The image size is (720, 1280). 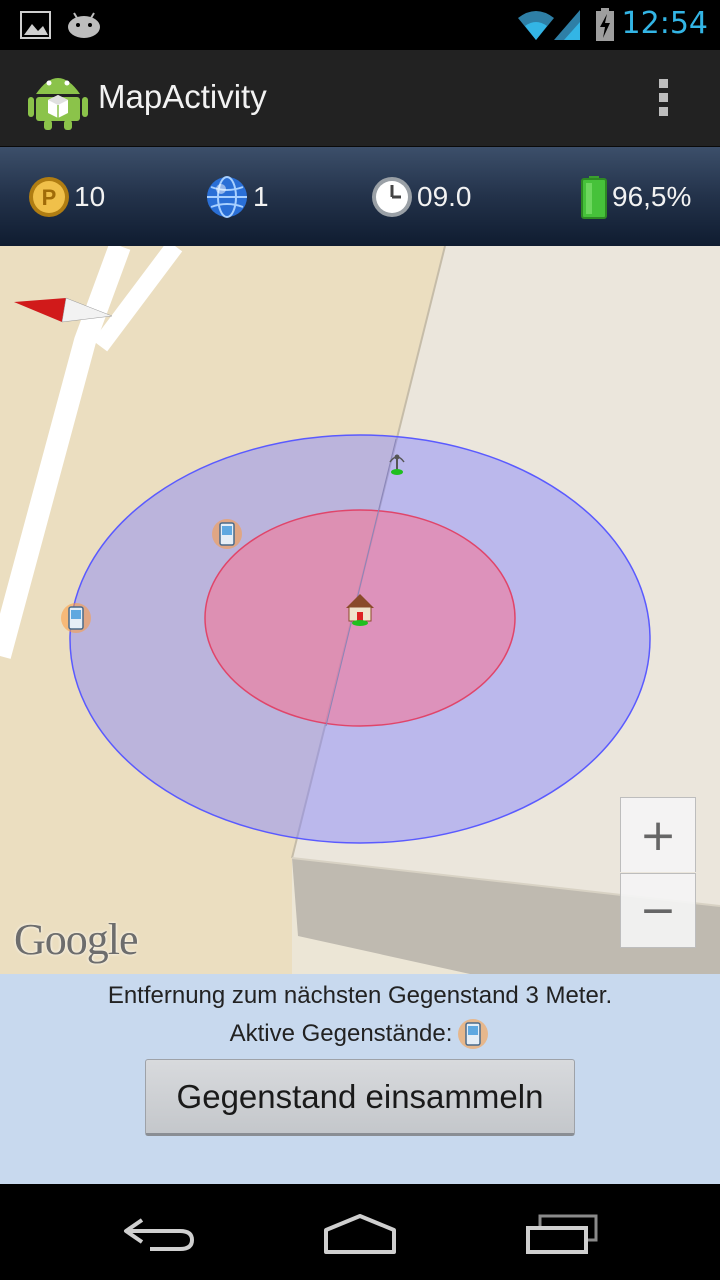 I want to click on overflow-menu-icon, so click(x=664, y=98).